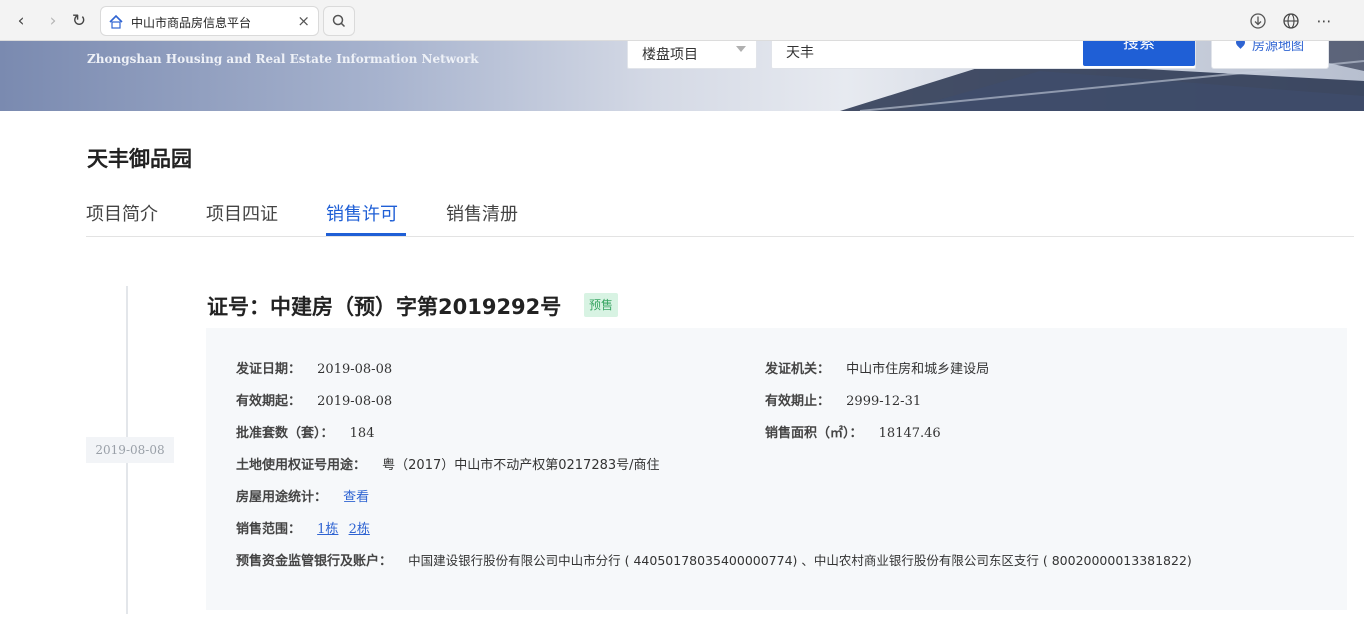 This screenshot has height=635, width=1364. I want to click on land-cert-label: 土地使用权证号用途：, so click(301, 465).